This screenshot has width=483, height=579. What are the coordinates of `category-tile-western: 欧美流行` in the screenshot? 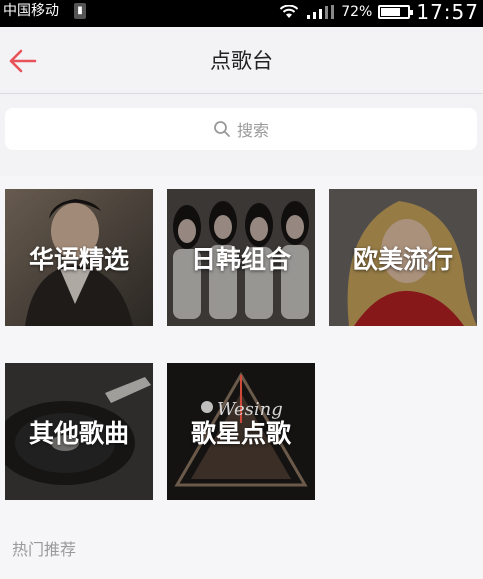 It's located at (403, 257).